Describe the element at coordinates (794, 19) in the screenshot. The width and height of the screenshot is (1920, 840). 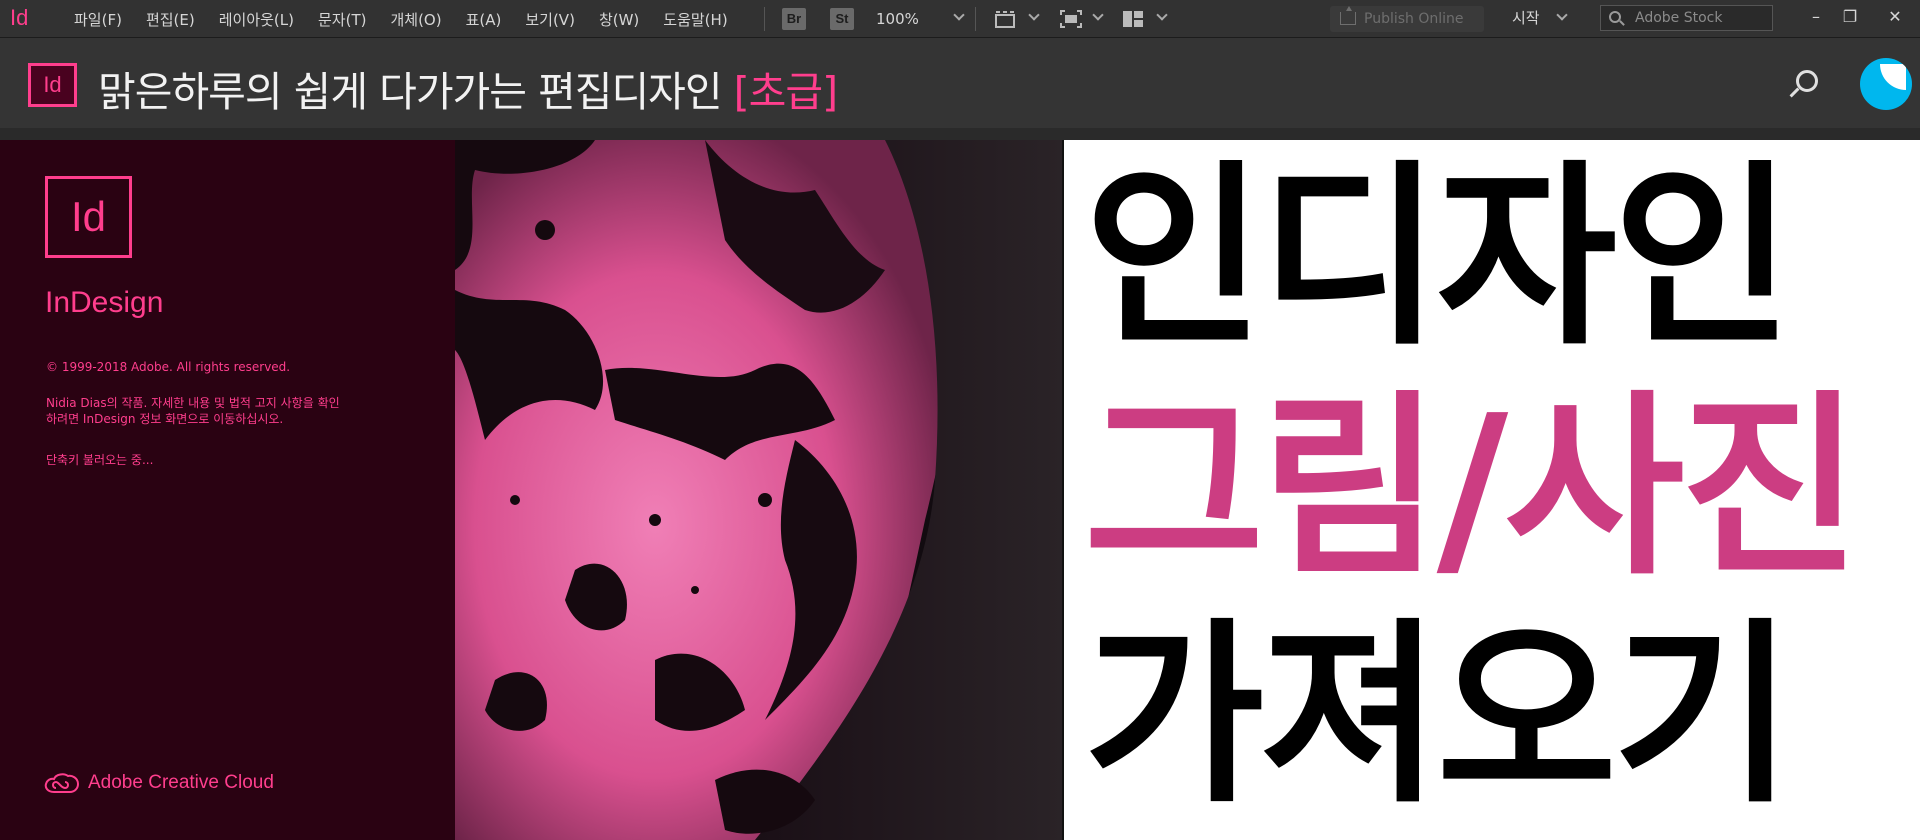
I see `bridge-button: Br` at that location.